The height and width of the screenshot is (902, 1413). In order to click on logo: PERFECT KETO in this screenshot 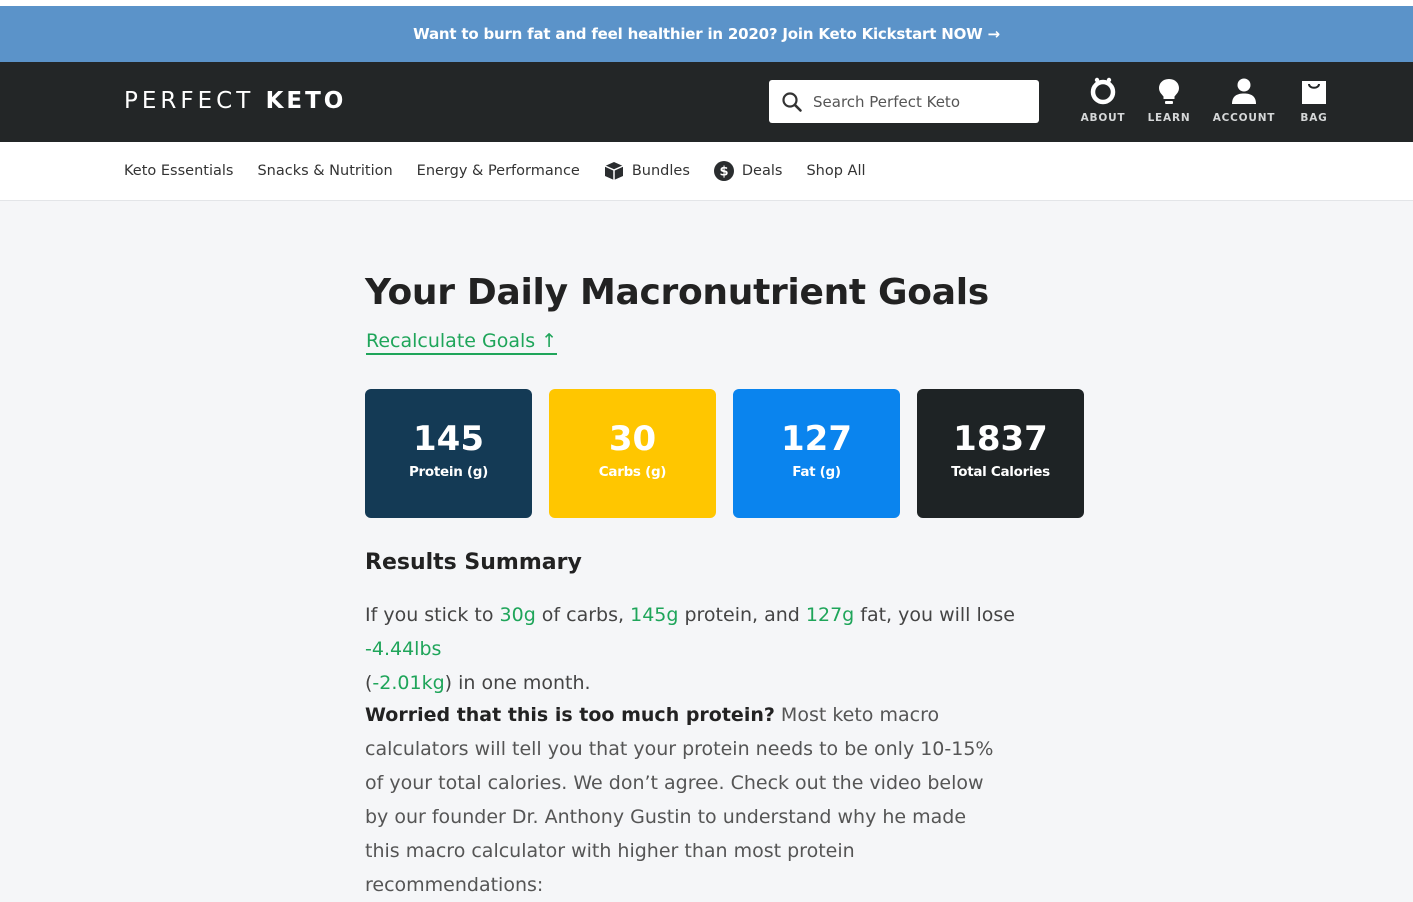, I will do `click(235, 101)`.